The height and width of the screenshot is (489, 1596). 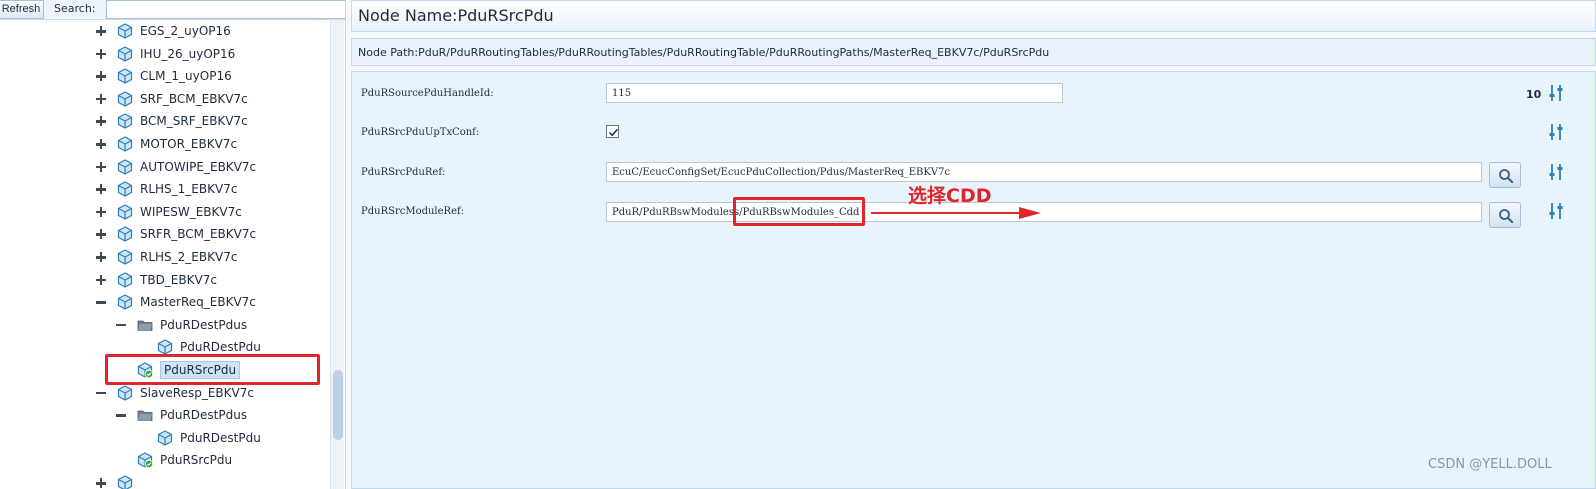 I want to click on moduleref-lookup-button, so click(x=1505, y=215).